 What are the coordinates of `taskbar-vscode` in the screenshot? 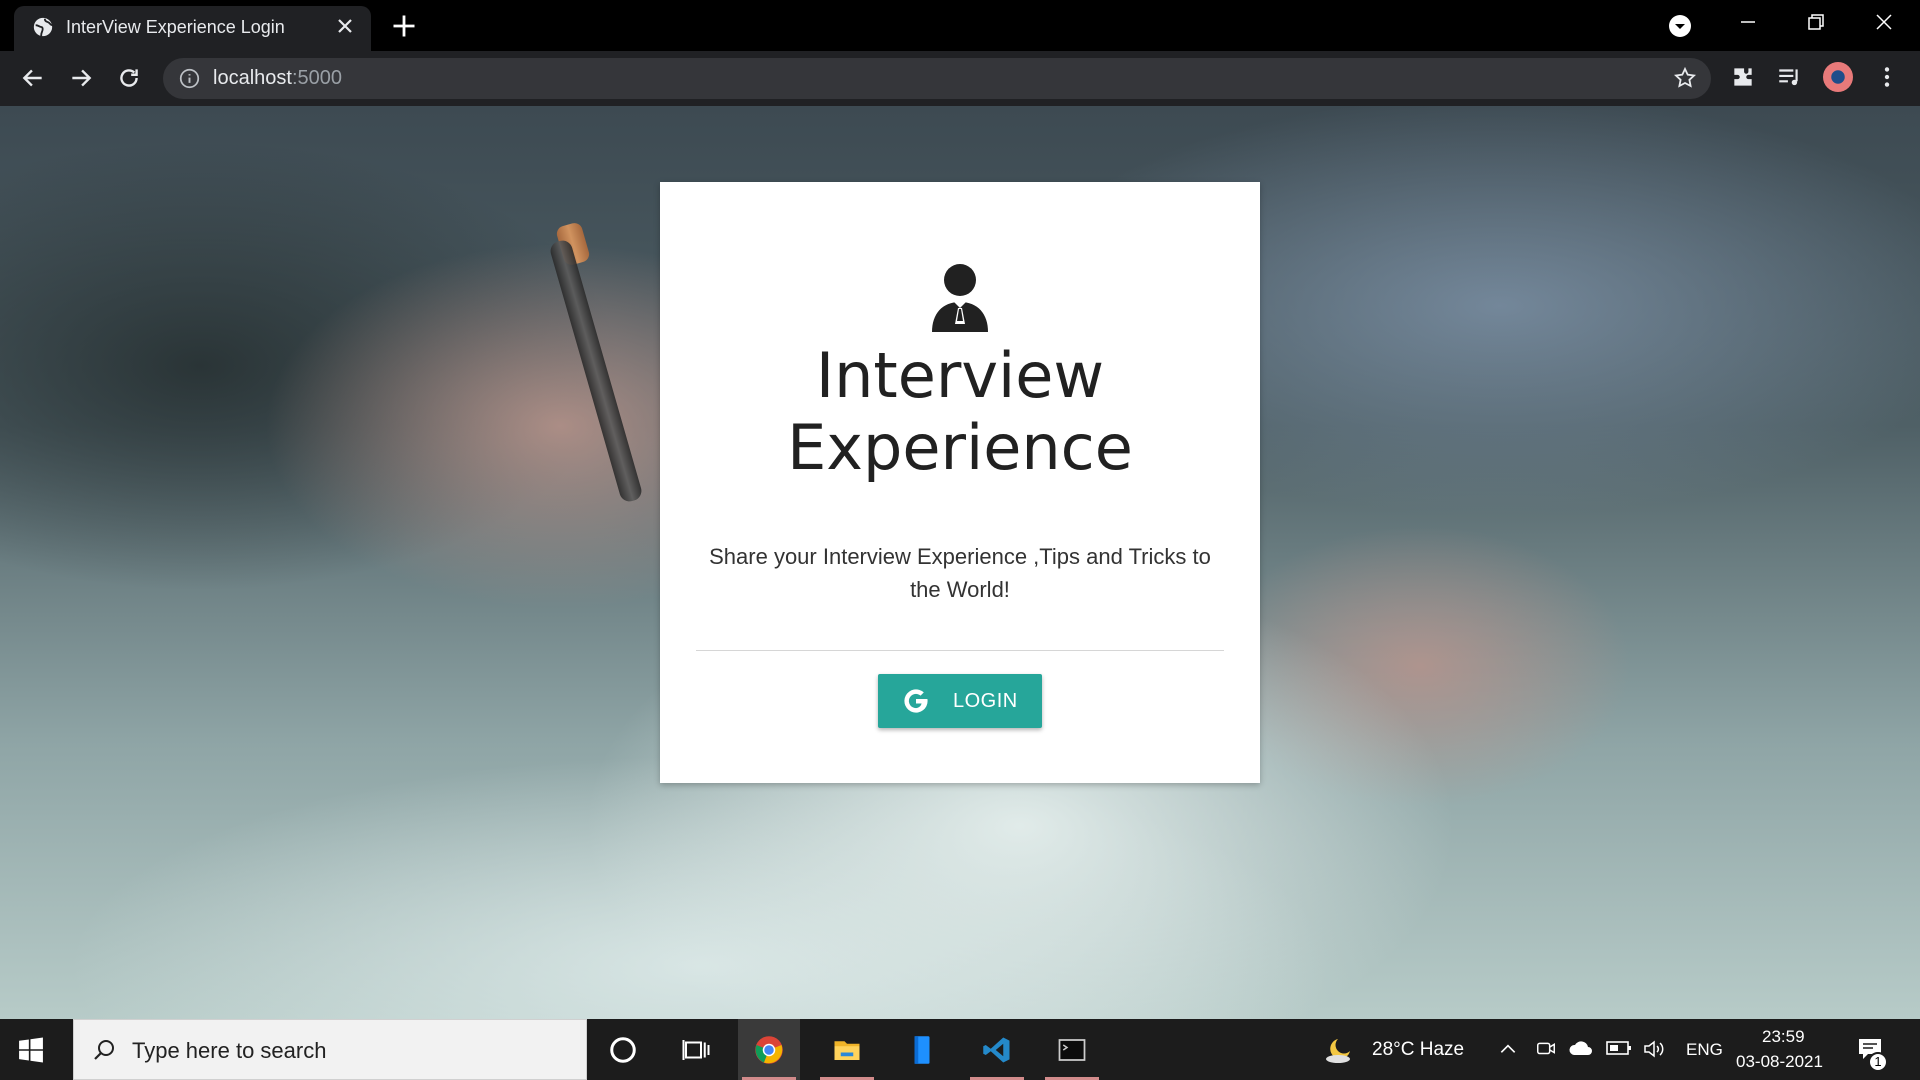 It's located at (997, 1049).